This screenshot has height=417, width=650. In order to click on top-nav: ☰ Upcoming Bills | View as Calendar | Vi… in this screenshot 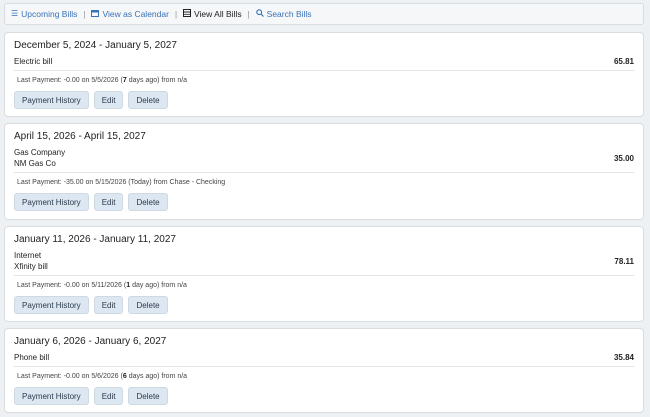, I will do `click(324, 14)`.